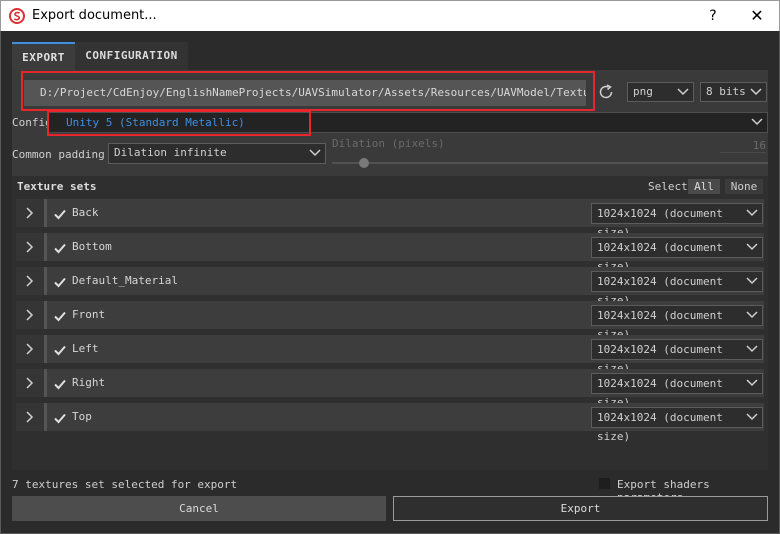  Describe the element at coordinates (43, 56) in the screenshot. I see `tab-export: EXPORT` at that location.